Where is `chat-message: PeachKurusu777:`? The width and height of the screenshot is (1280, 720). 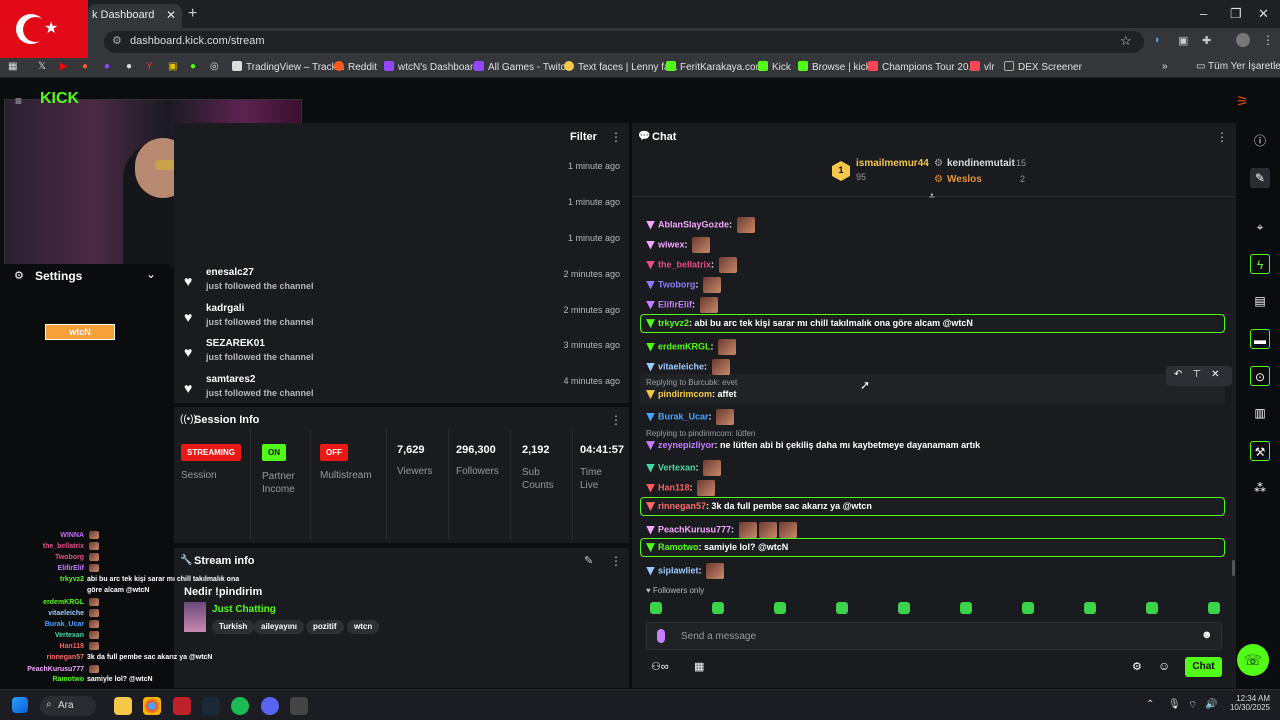 chat-message: PeachKurusu777: is located at coordinates (721, 530).